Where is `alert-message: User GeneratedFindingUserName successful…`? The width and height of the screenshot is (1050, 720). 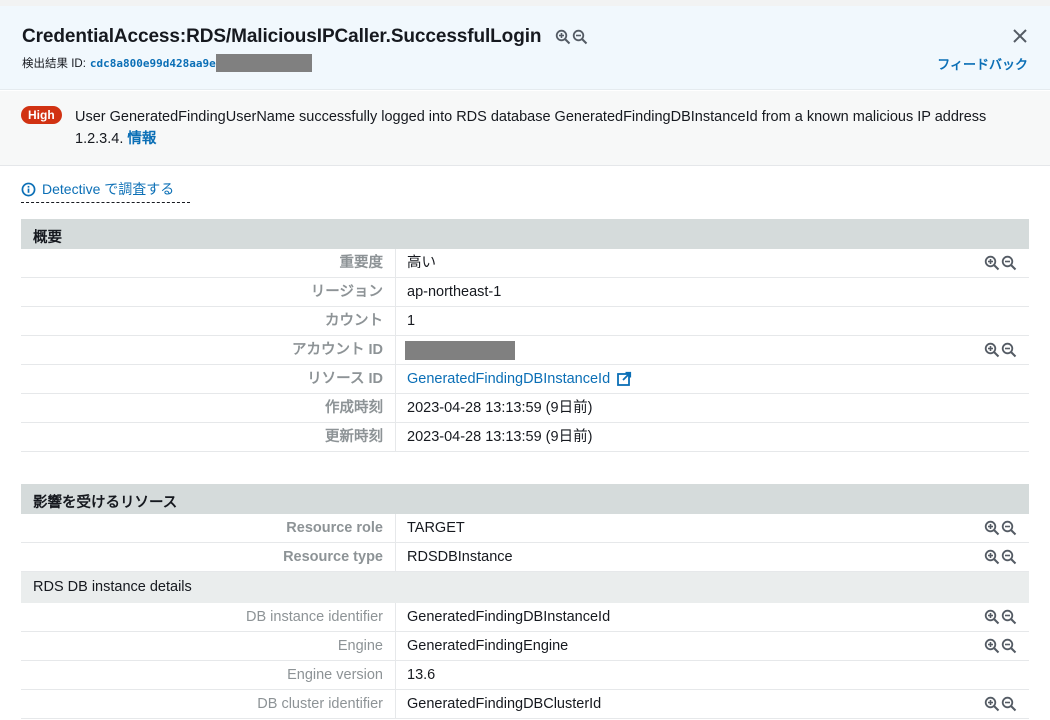
alert-message: User GeneratedFindingUserName successful… is located at coordinates (550, 128).